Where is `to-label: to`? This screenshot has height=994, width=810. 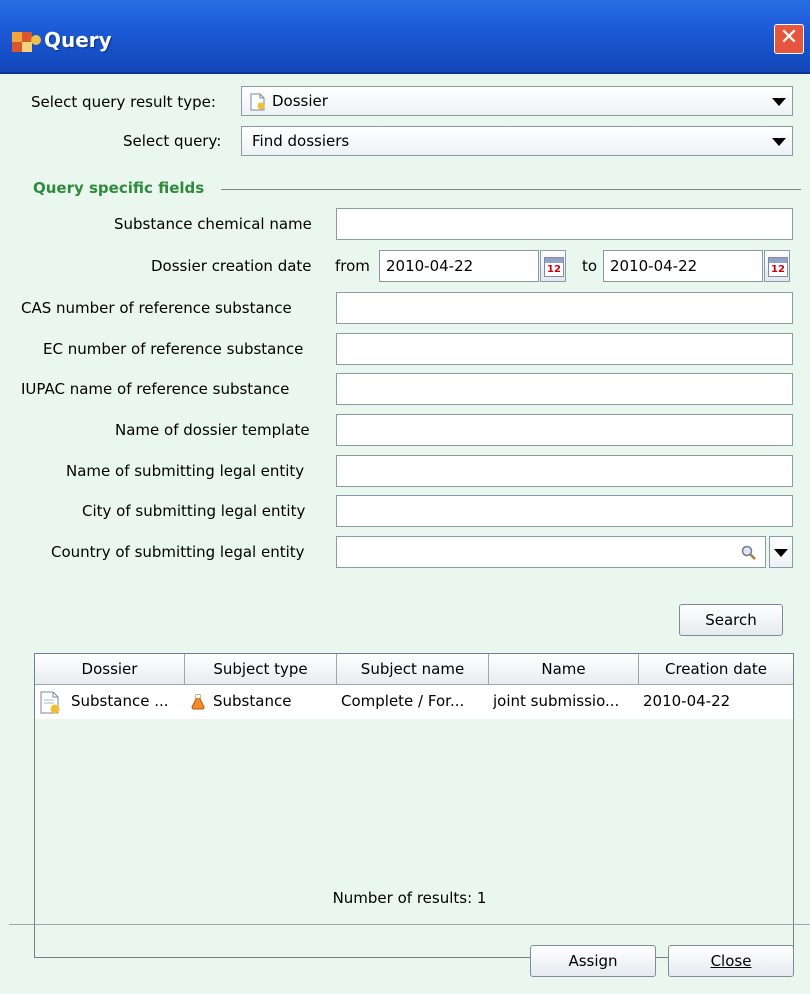 to-label: to is located at coordinates (590, 266).